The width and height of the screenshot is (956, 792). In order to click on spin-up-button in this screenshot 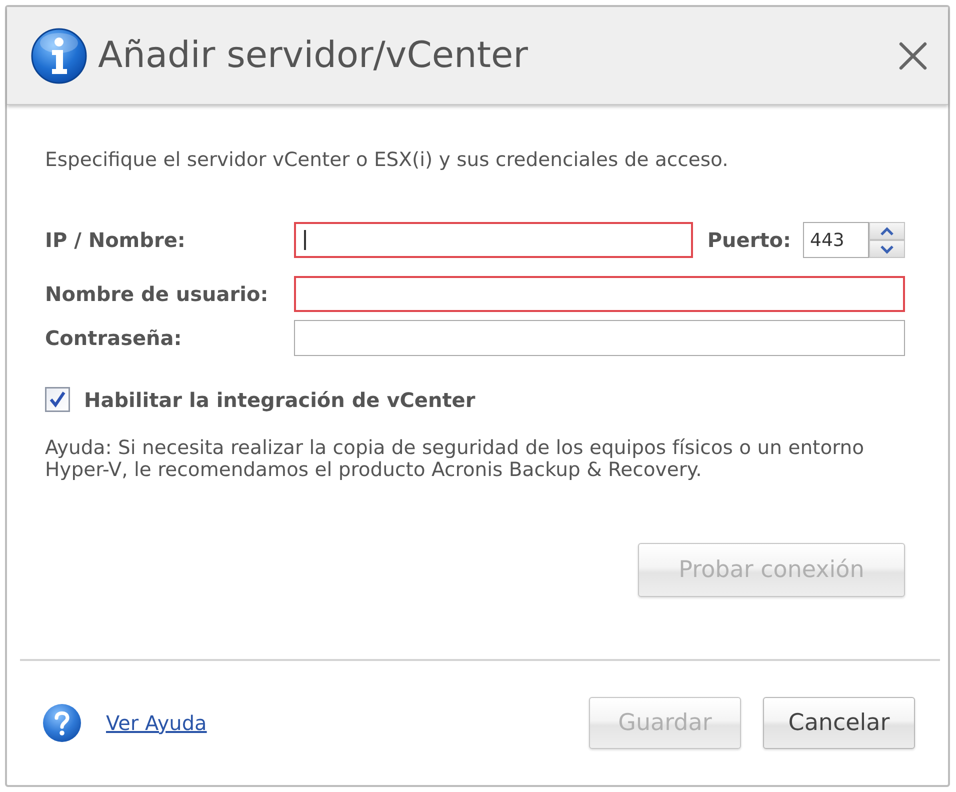, I will do `click(887, 231)`.